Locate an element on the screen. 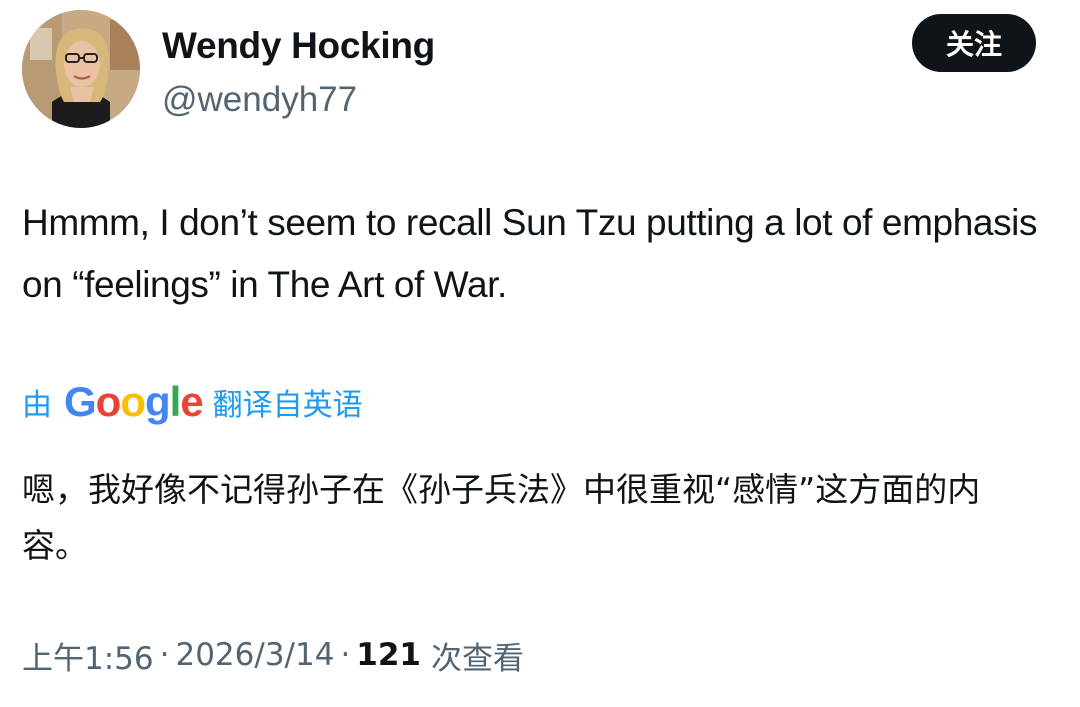 The width and height of the screenshot is (1080, 707). avatar is located at coordinates (81, 69).